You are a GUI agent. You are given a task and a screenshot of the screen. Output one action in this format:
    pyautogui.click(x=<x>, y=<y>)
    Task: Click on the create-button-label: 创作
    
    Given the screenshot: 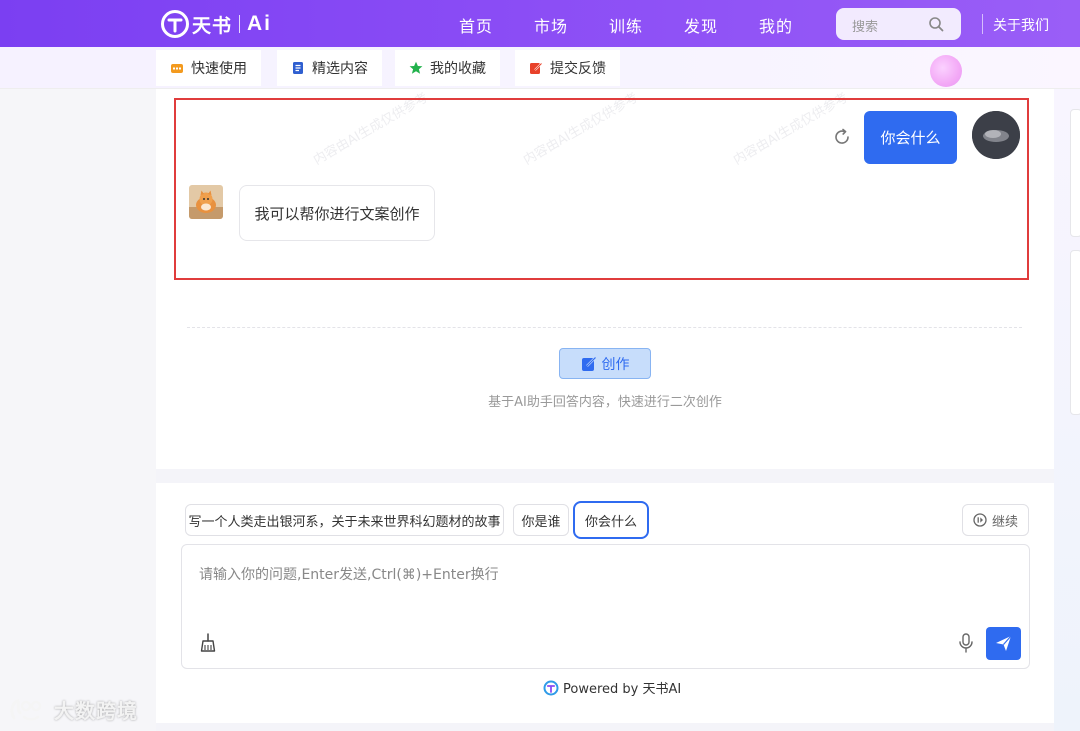 What is the action you would take?
    pyautogui.click(x=615, y=364)
    